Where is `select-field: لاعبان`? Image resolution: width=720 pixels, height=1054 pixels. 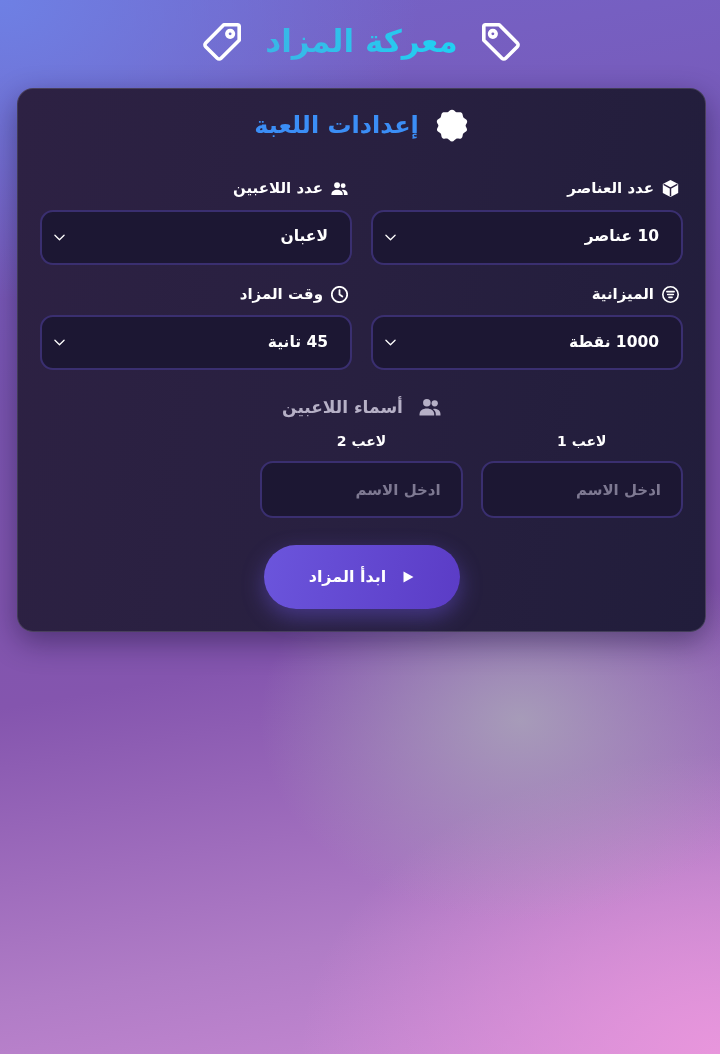
select-field: لاعبان is located at coordinates (196, 237).